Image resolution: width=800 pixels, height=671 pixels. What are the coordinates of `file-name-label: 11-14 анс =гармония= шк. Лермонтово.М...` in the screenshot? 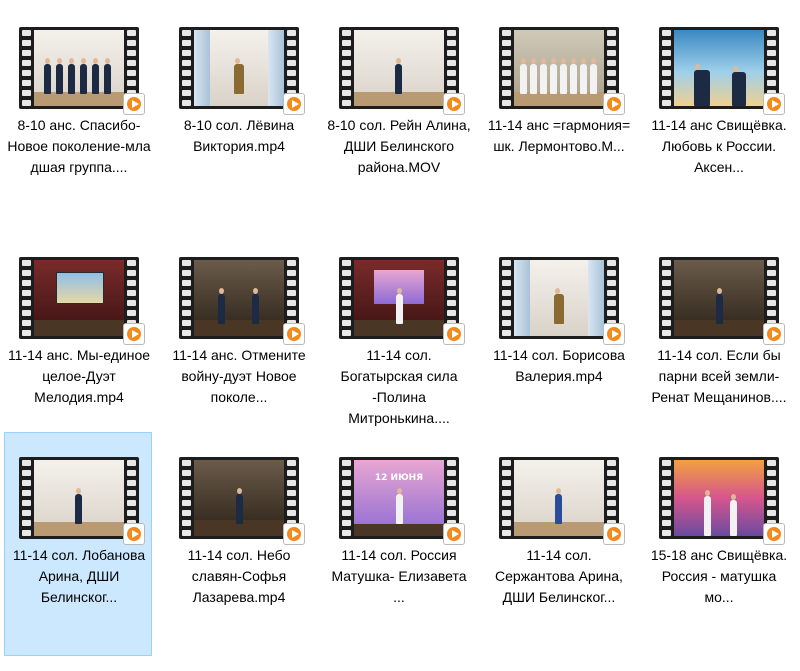 It's located at (559, 135).